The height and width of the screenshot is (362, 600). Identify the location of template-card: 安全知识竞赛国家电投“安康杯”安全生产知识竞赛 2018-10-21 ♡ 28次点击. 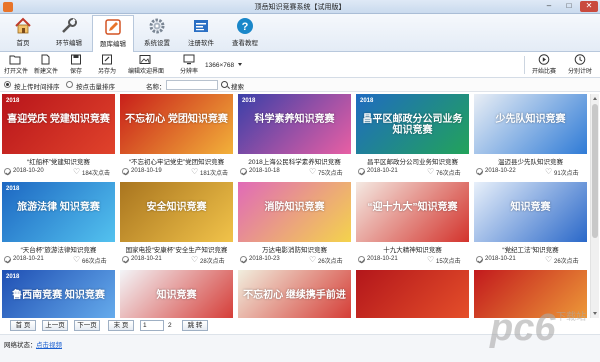
(176, 225).